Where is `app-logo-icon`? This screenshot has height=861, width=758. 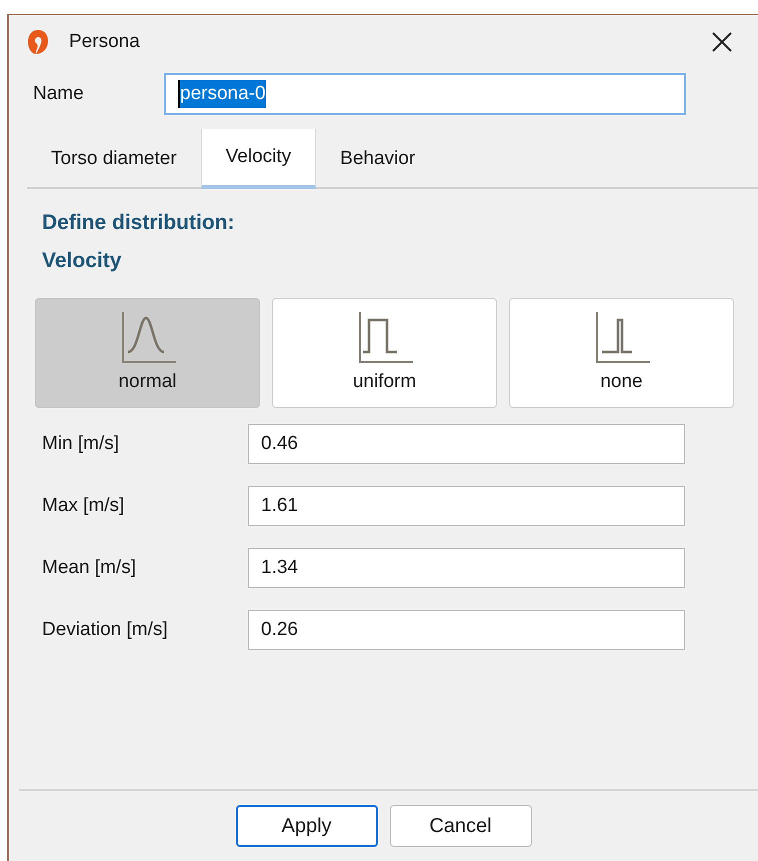 app-logo-icon is located at coordinates (38, 42).